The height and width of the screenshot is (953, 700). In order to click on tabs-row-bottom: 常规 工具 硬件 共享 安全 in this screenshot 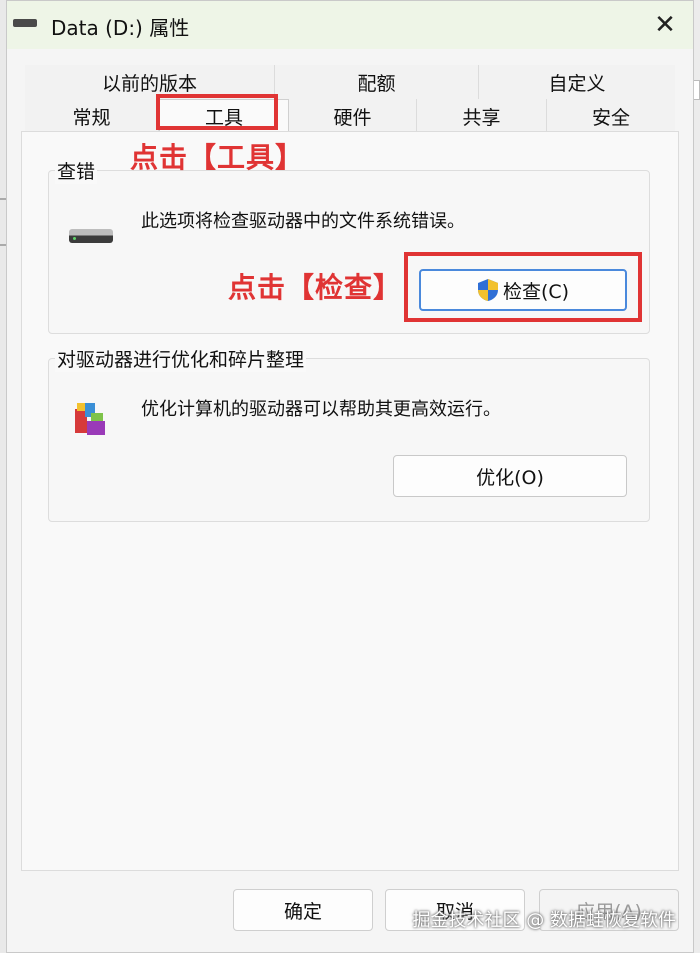, I will do `click(350, 116)`.